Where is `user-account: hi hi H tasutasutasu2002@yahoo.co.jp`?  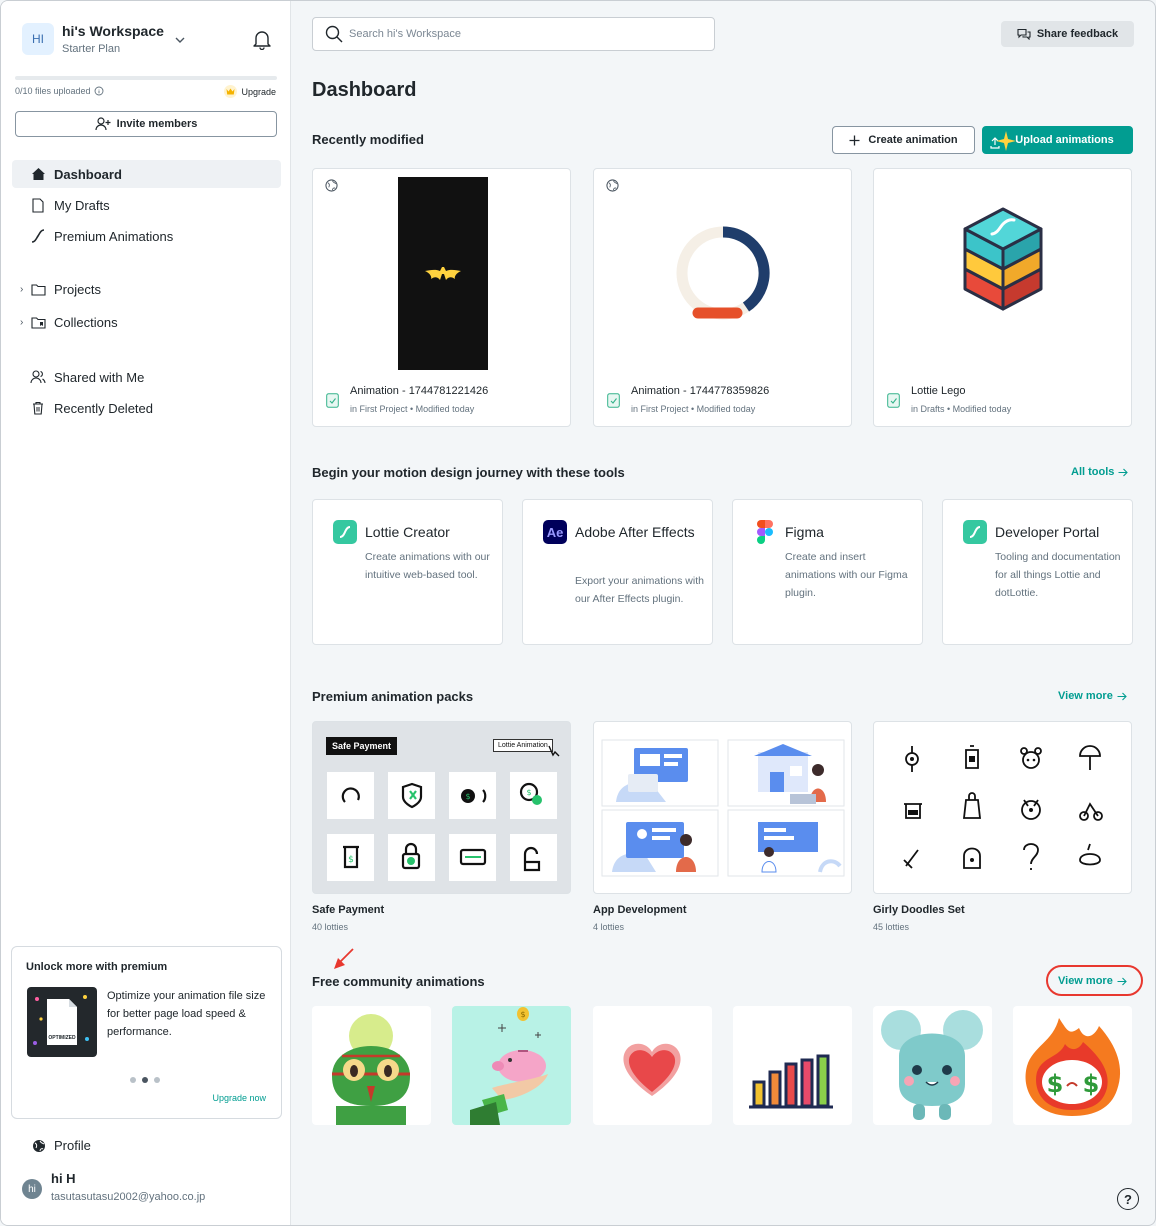
user-account: hi hi H tasutasutasu2002@yahoo.co.jp is located at coordinates (113, 1187).